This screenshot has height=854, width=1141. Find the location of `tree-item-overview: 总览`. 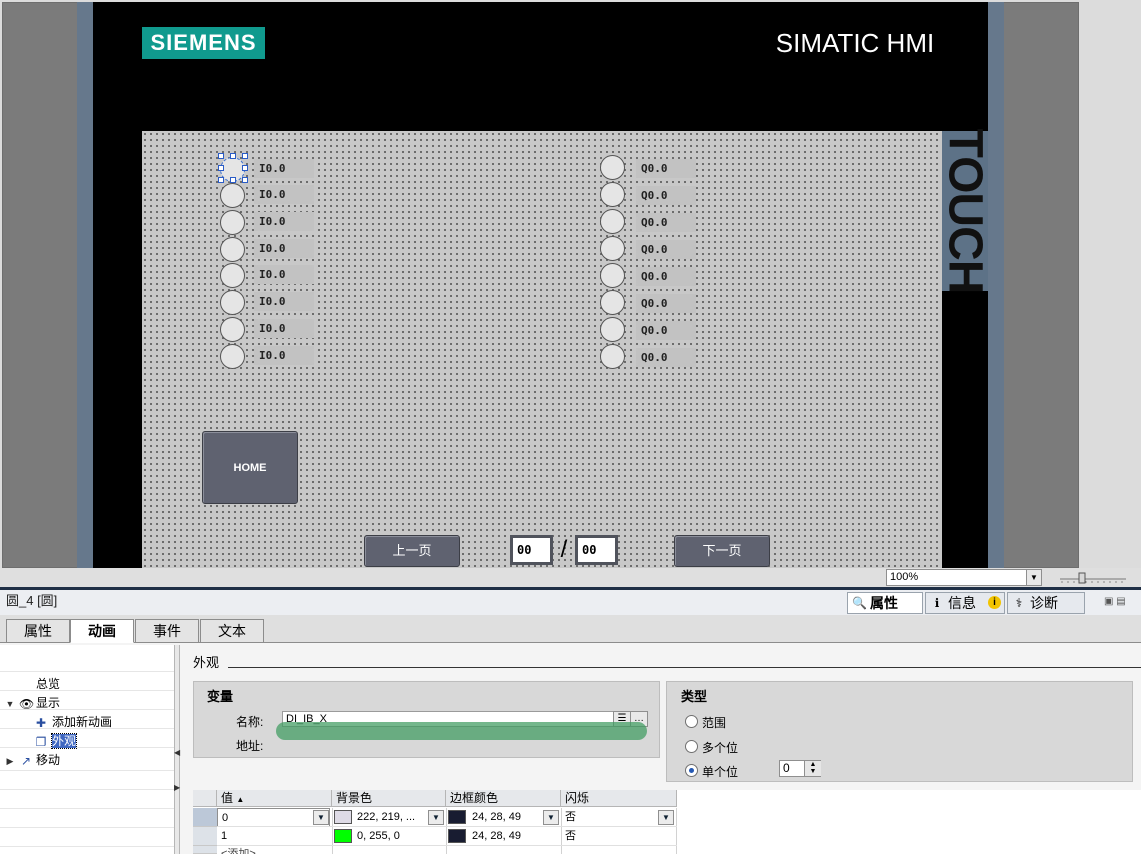

tree-item-overview: 总览 is located at coordinates (48, 684).